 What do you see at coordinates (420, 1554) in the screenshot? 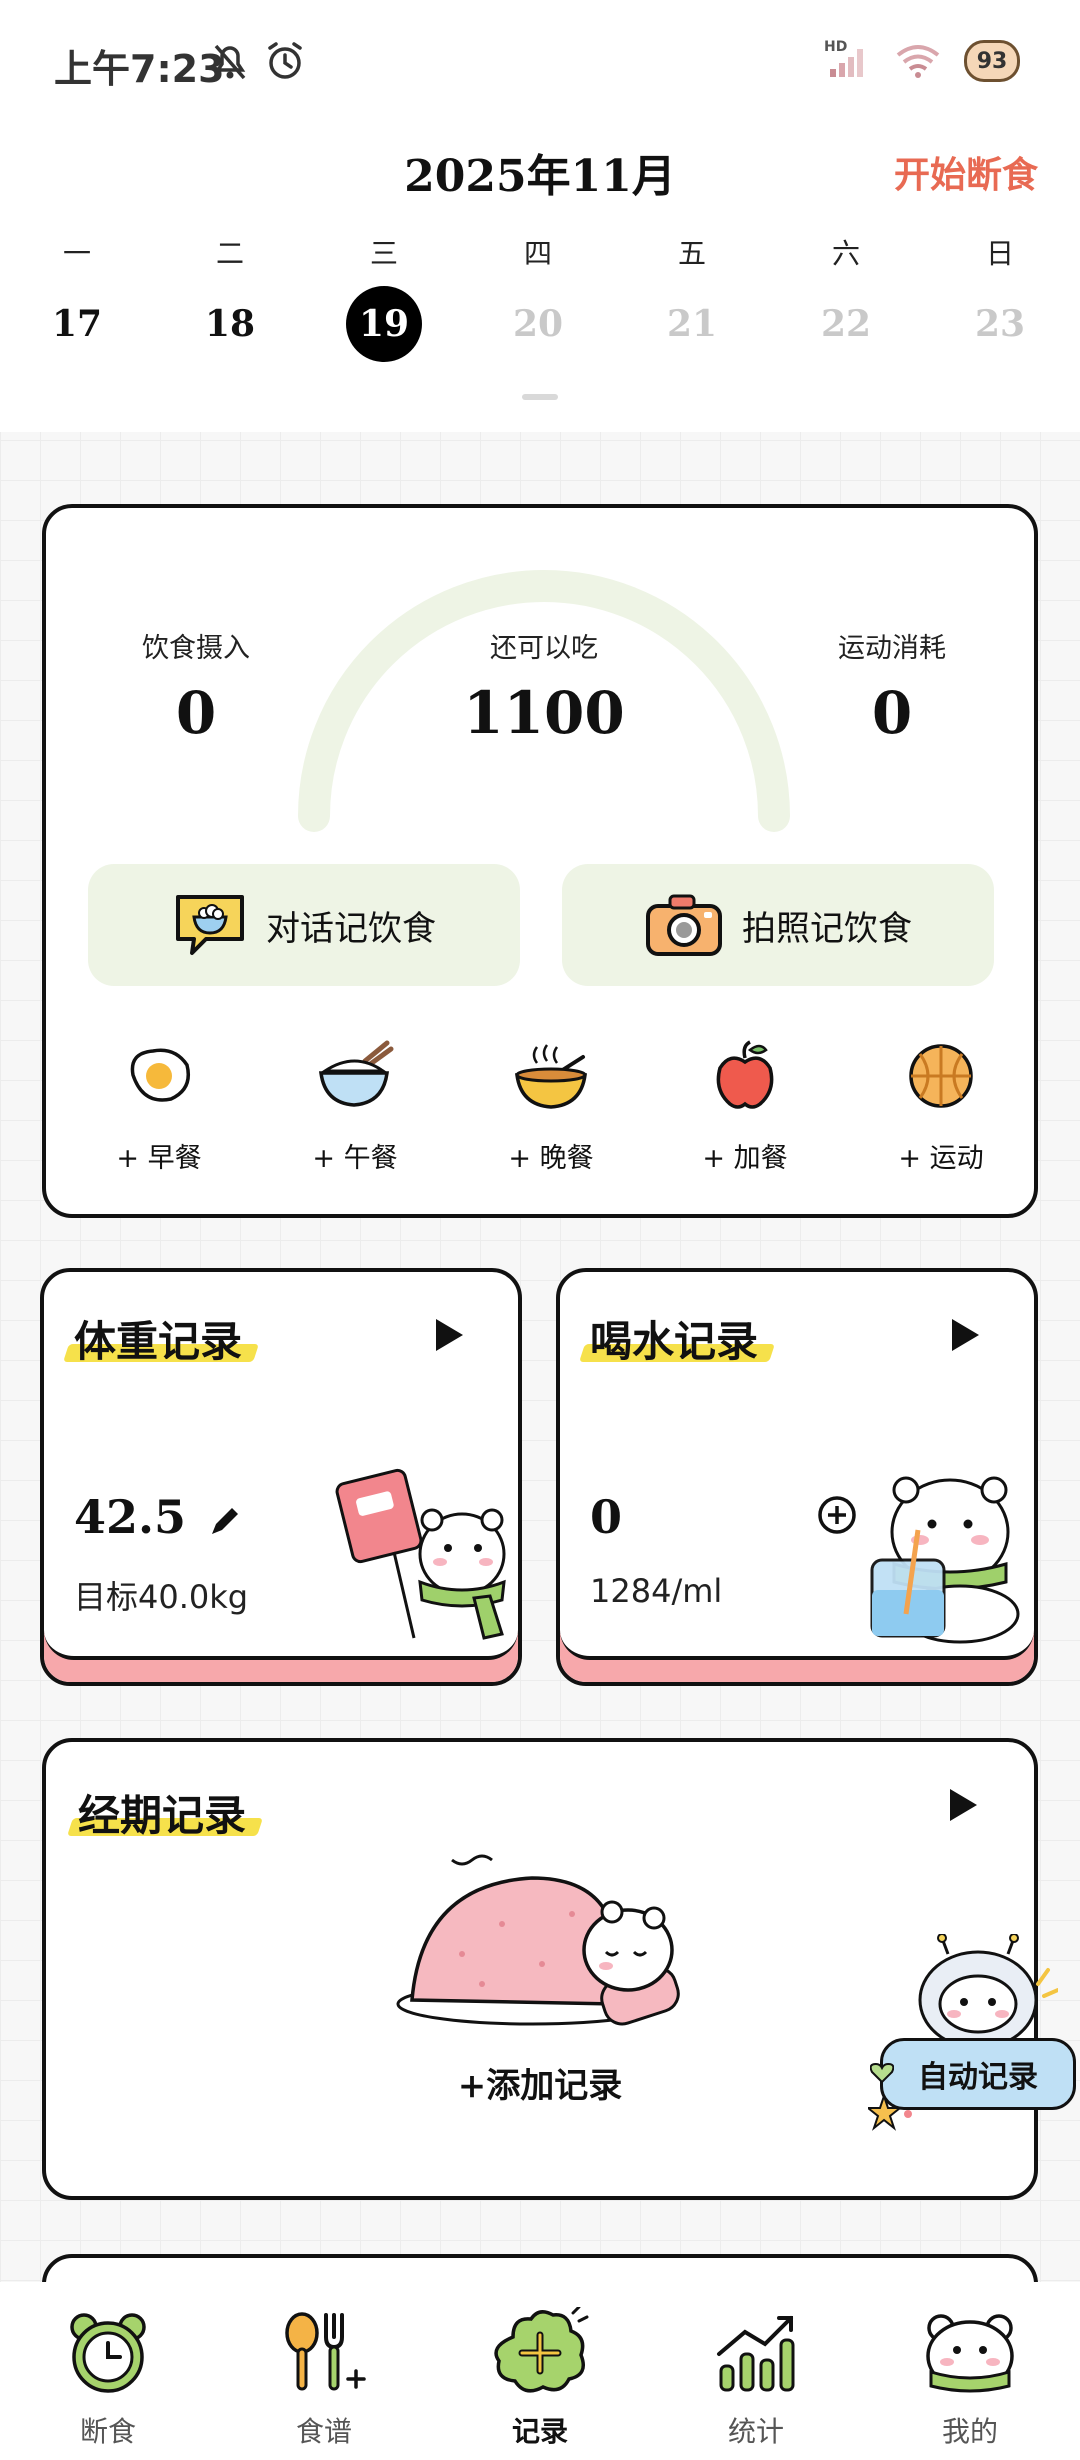
I see `bear-scale-illustration` at bounding box center [420, 1554].